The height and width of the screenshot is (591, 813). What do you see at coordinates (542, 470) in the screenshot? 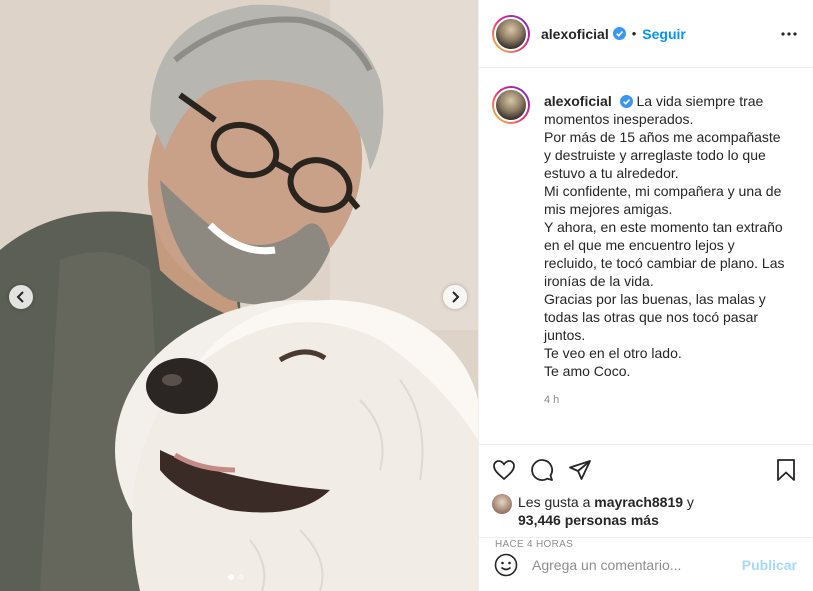
I see `comment-icon` at bounding box center [542, 470].